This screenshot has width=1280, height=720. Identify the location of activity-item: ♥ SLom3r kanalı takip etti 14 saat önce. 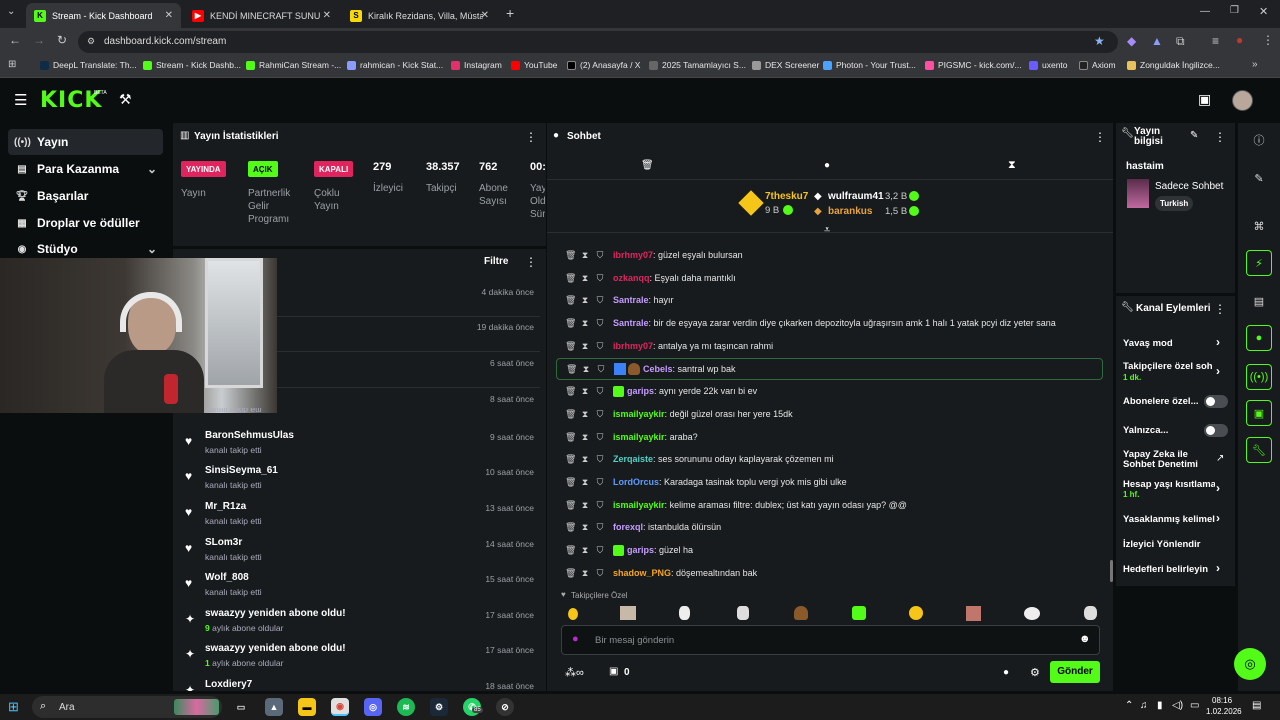
(360, 549).